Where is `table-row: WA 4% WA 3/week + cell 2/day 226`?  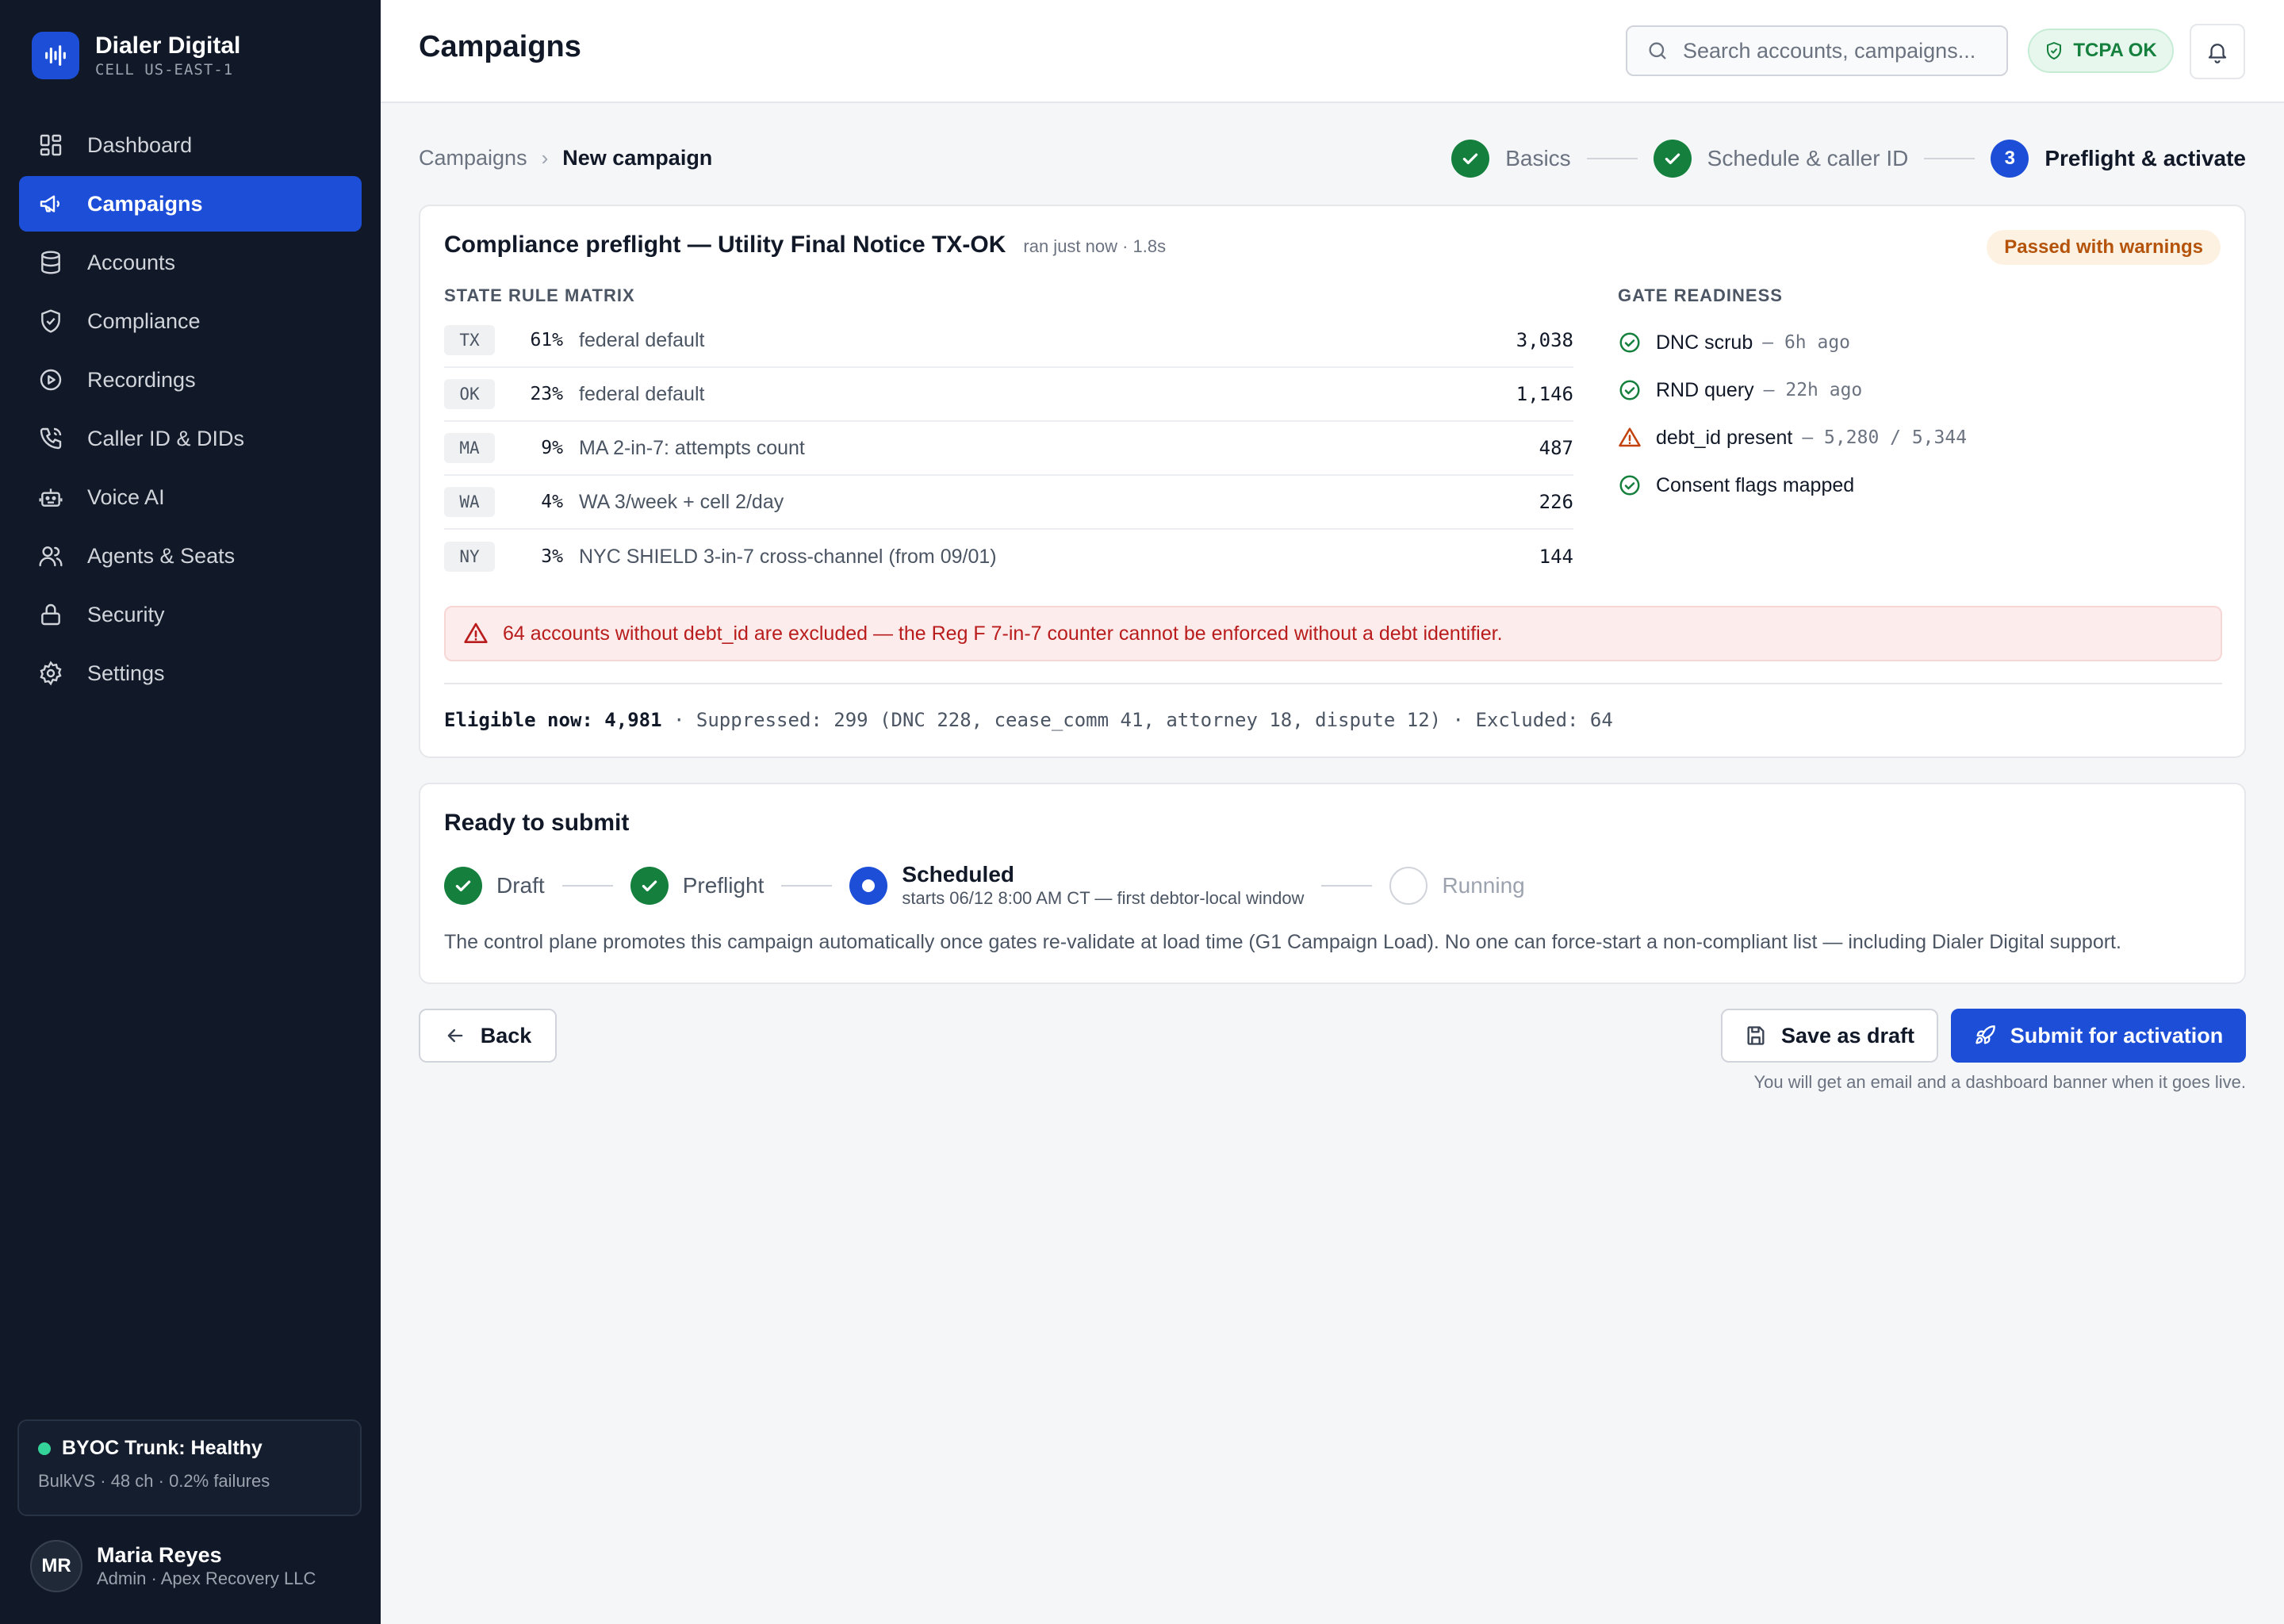 table-row: WA 4% WA 3/week + cell 2/day 226 is located at coordinates (1008, 503).